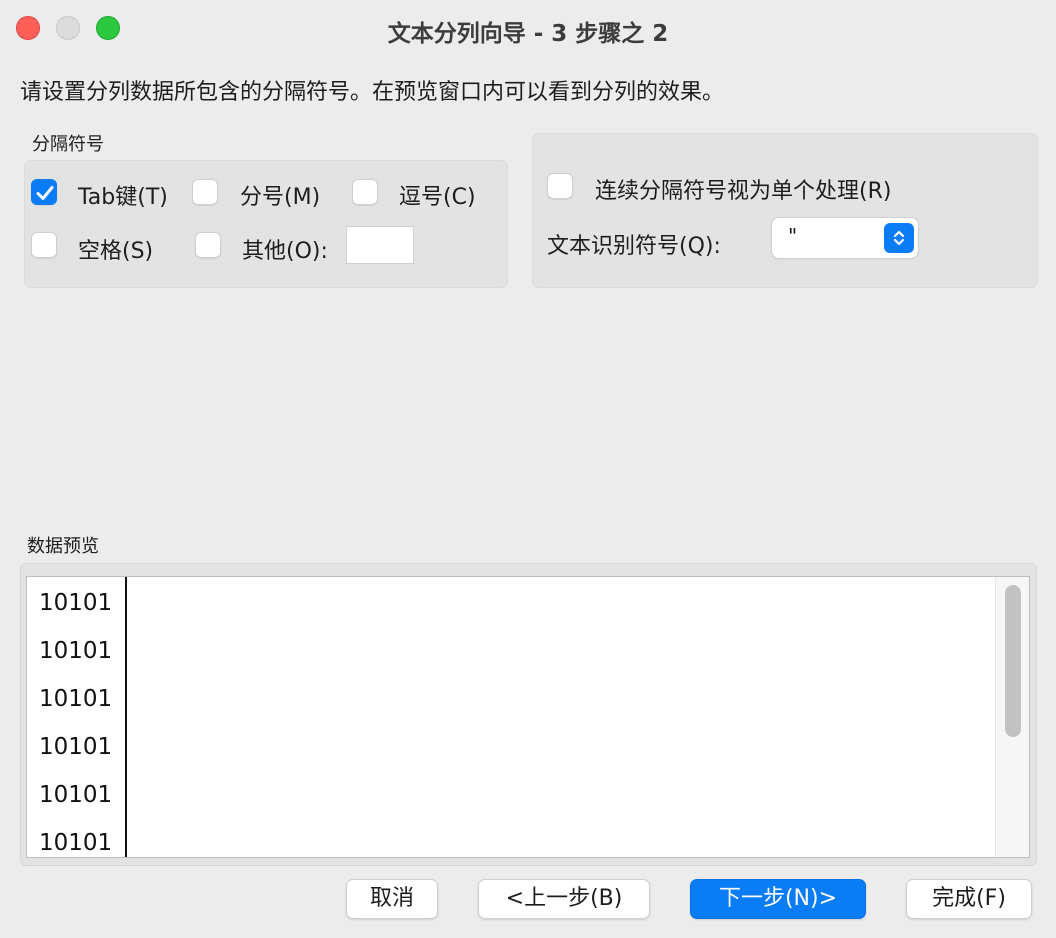  I want to click on column-divider, so click(126, 717).